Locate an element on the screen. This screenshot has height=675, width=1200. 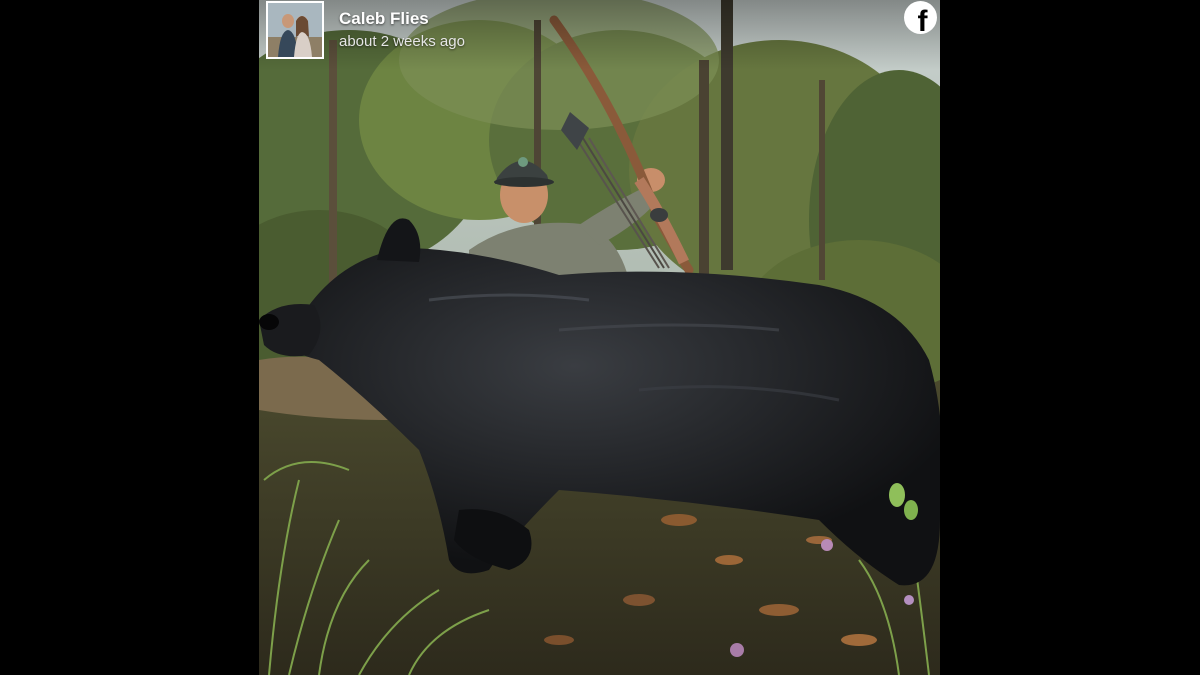
author-info: Caleb Flies about 2 weeks ago is located at coordinates (402, 31).